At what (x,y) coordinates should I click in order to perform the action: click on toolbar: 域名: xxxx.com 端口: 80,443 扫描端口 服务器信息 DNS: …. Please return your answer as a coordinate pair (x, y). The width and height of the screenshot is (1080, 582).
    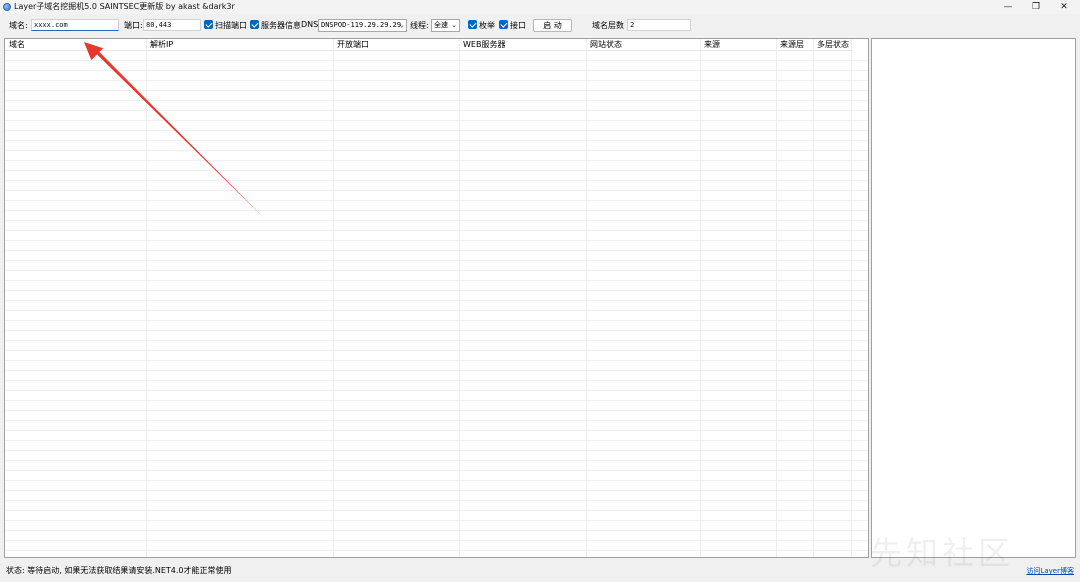
    Looking at the image, I should click on (540, 26).